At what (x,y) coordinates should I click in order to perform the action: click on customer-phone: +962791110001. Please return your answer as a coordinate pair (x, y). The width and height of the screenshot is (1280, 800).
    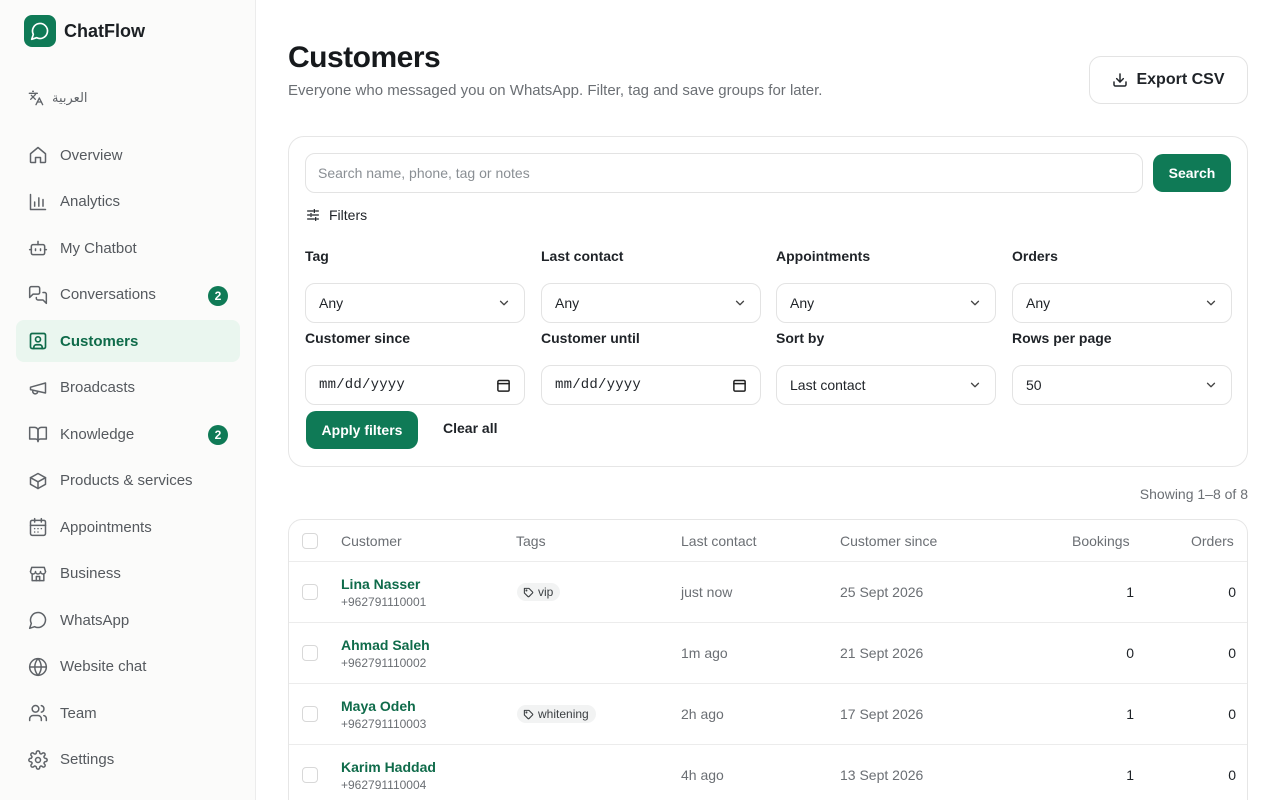
    Looking at the image, I should click on (384, 602).